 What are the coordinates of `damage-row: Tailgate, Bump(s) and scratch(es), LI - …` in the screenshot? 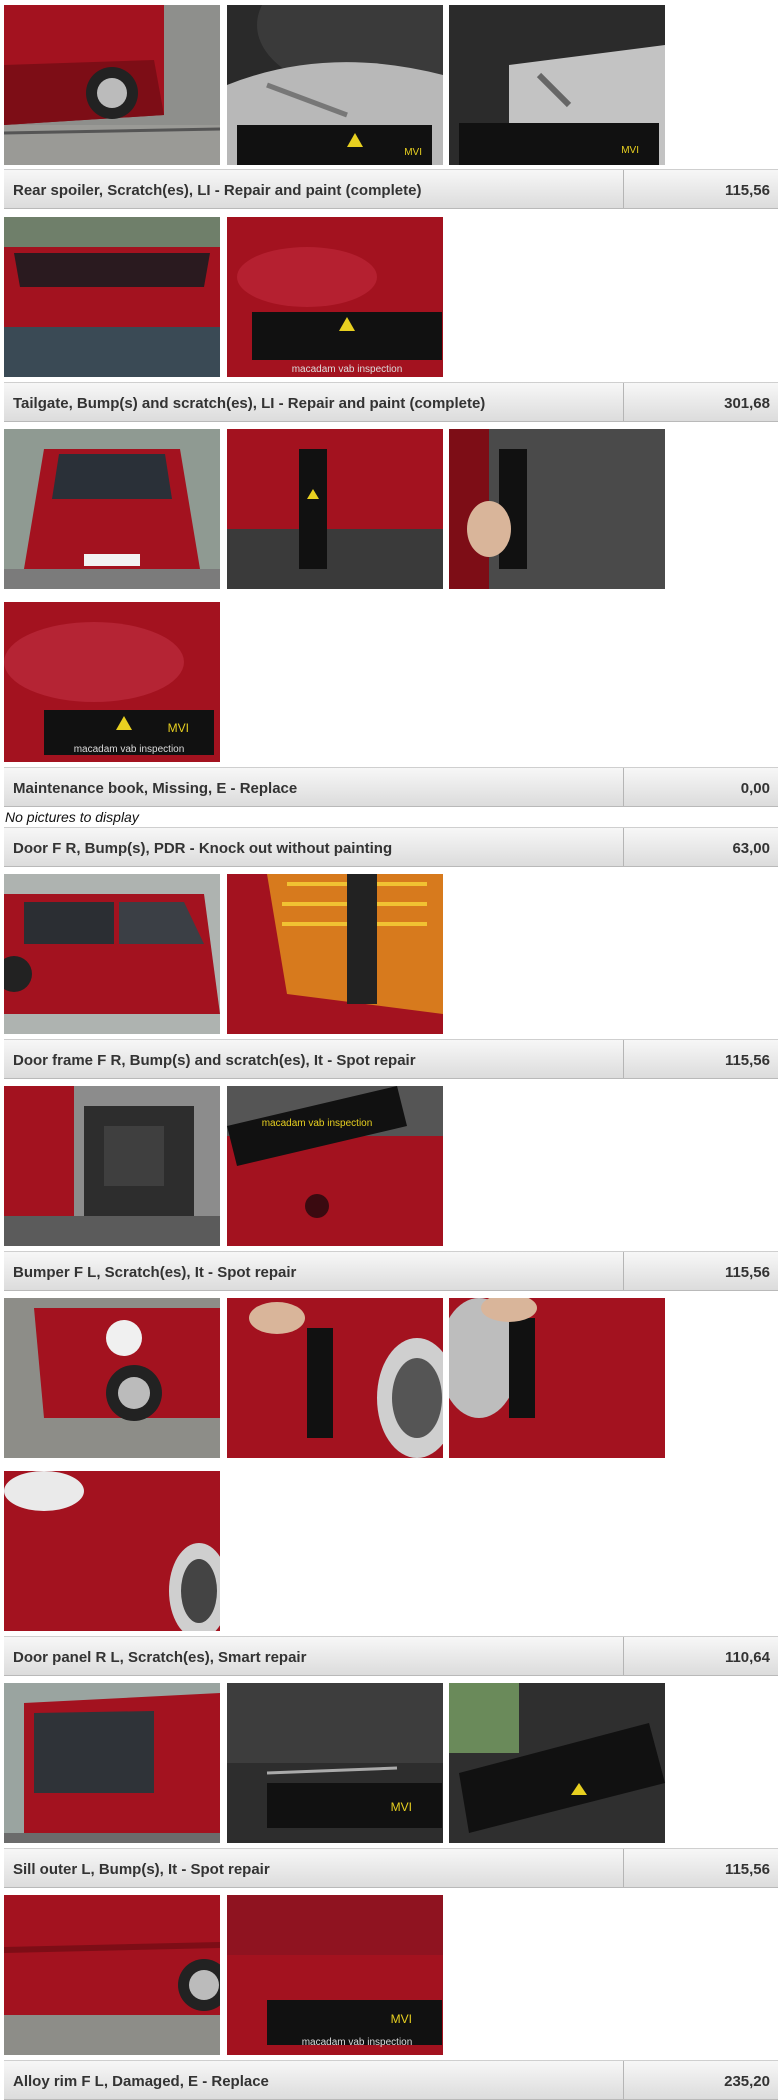 It's located at (391, 402).